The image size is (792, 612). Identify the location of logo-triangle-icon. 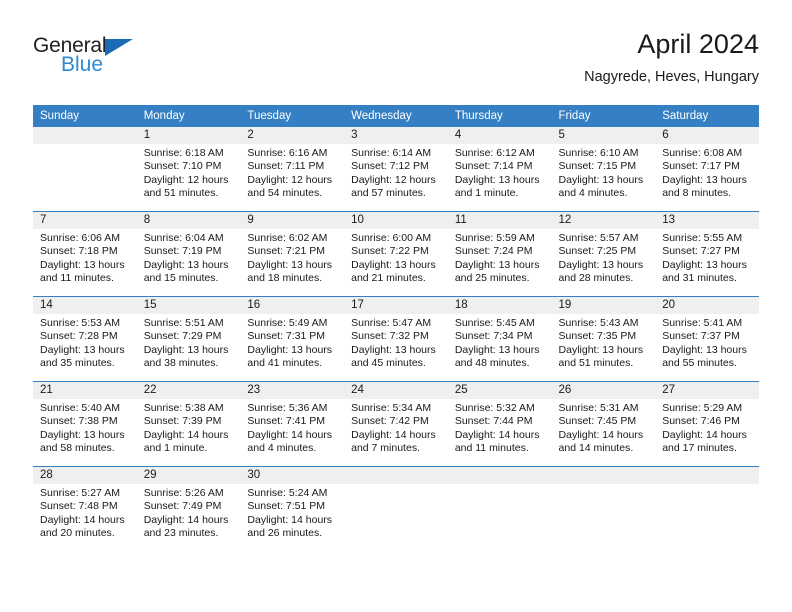
(119, 47).